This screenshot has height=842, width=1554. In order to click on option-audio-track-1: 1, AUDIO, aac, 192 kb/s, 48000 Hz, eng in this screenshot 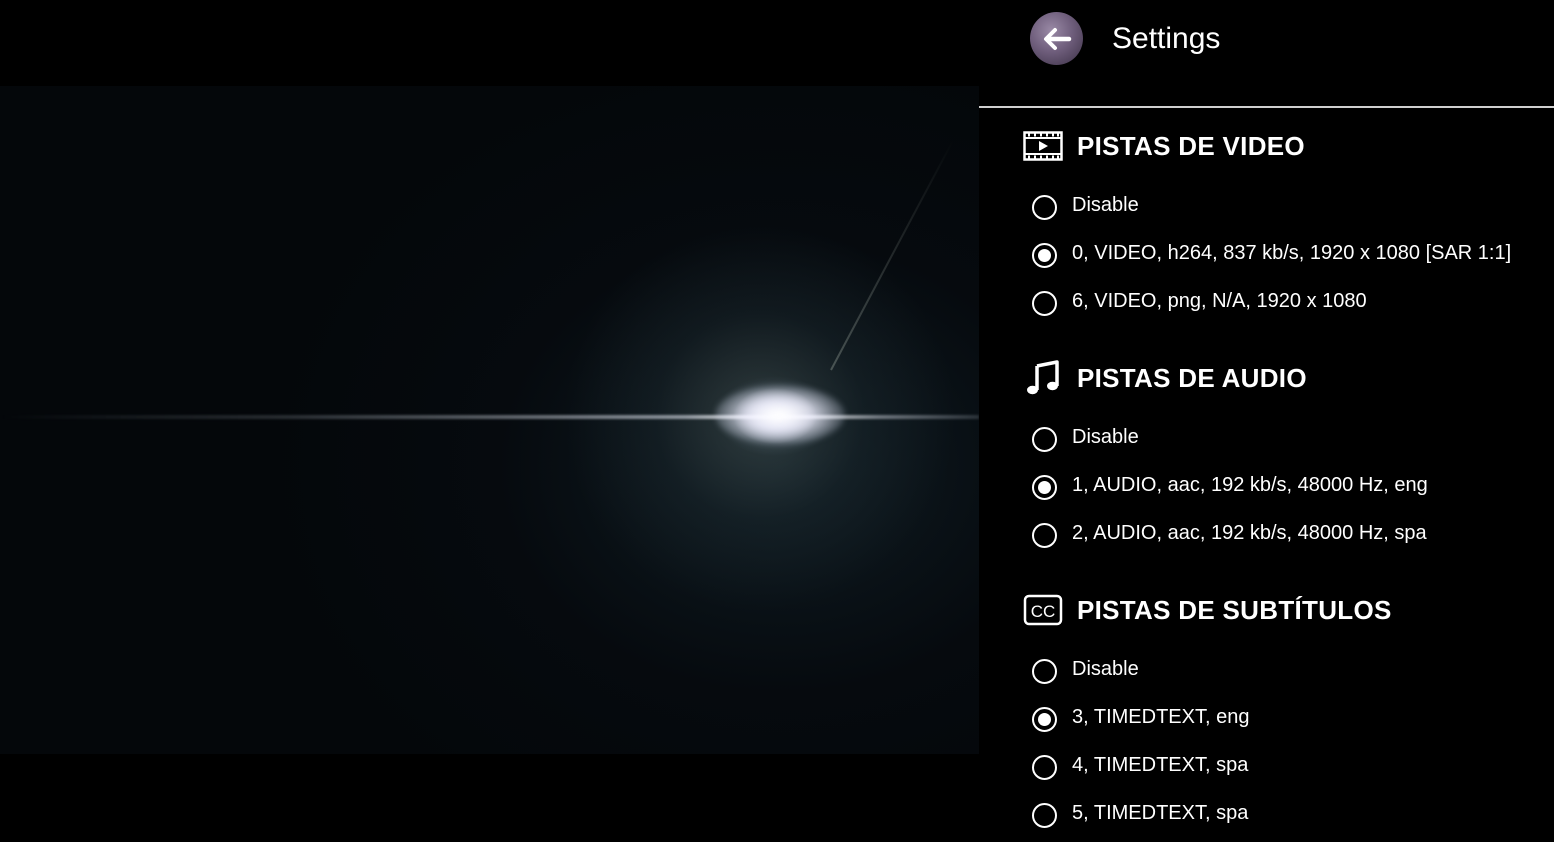, I will do `click(1230, 485)`.